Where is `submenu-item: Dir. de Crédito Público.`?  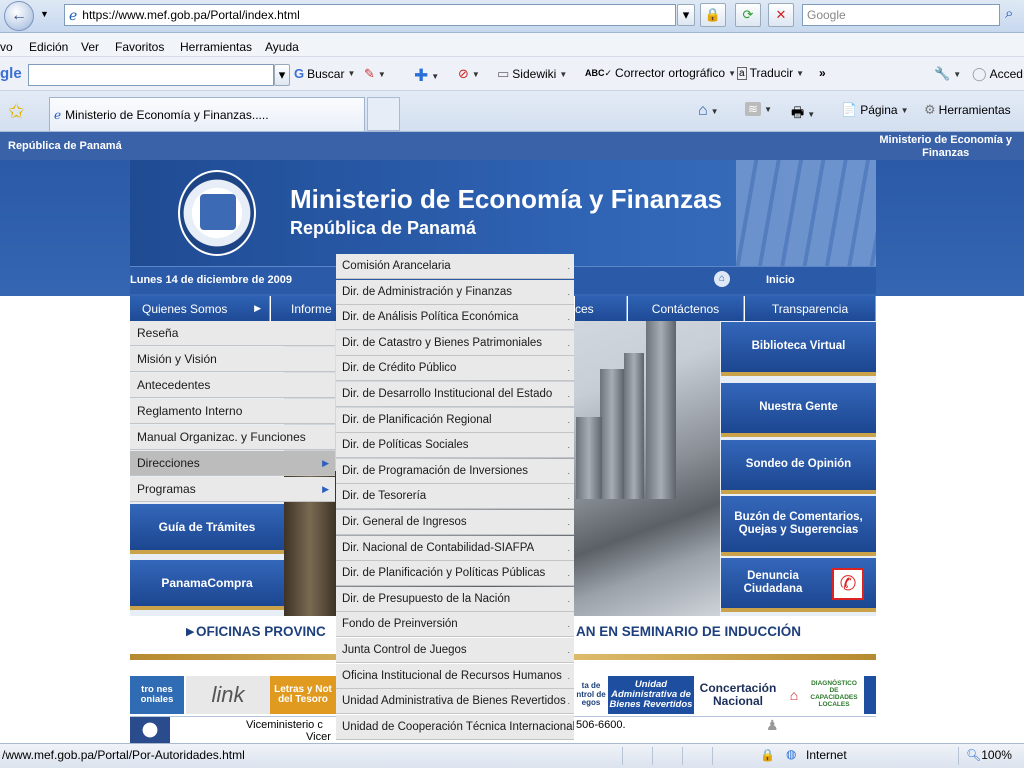 submenu-item: Dir. de Crédito Público. is located at coordinates (455, 369).